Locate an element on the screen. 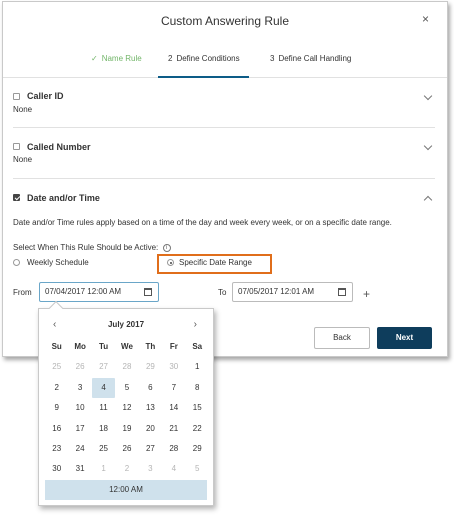  day-cell: 10 is located at coordinates (79, 408).